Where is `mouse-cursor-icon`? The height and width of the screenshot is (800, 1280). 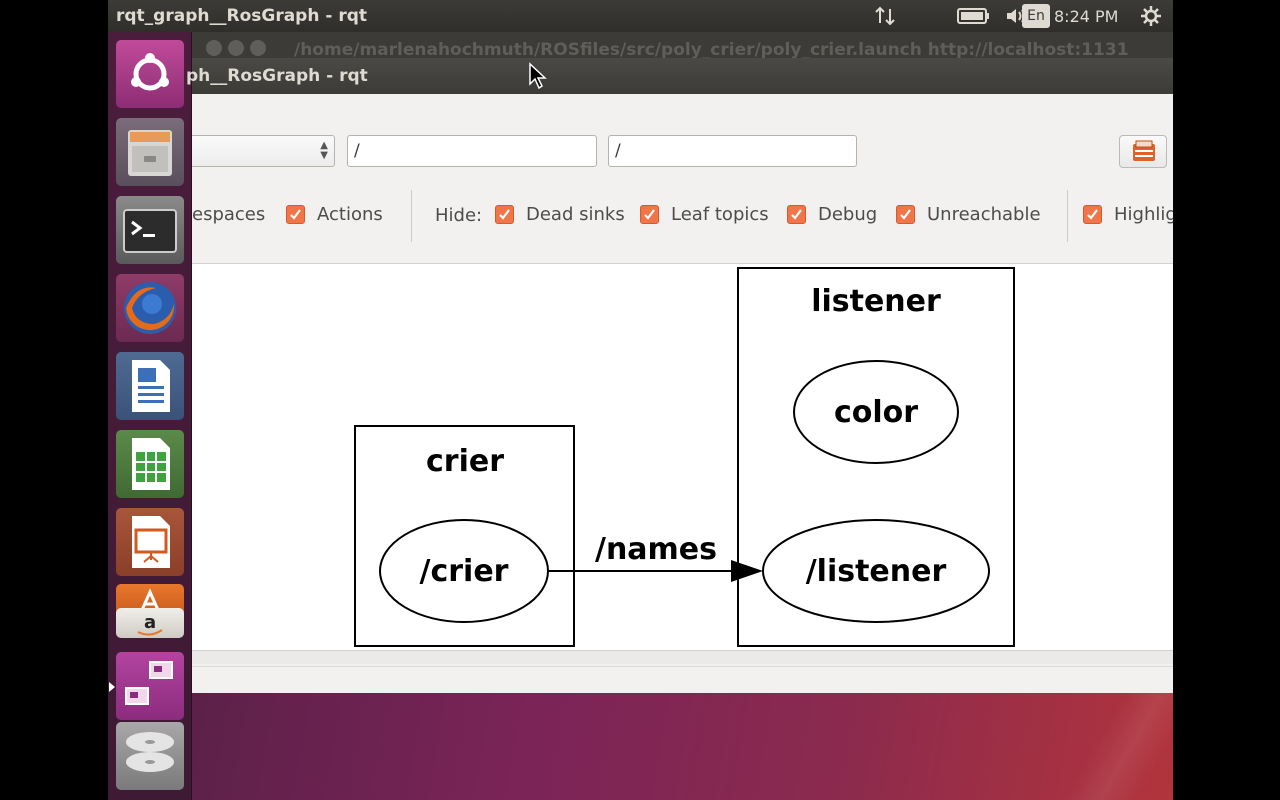
mouse-cursor-icon is located at coordinates (538, 76).